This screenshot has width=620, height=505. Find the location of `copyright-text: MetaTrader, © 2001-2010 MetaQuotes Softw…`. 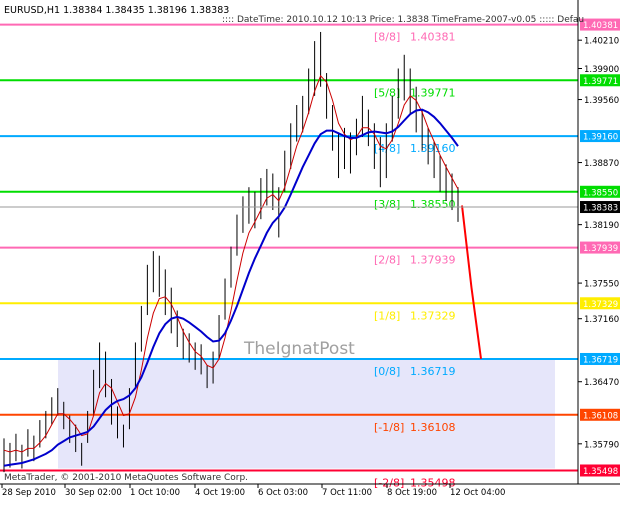

copyright-text: MetaTrader, © 2001-2010 MetaQuotes Softw… is located at coordinates (126, 478).